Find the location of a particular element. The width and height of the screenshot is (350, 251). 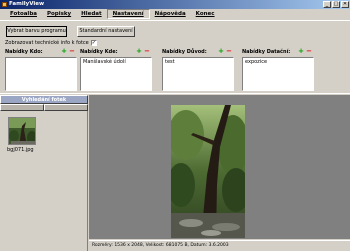

list-datacni-box: expozice is located at coordinates (278, 74).